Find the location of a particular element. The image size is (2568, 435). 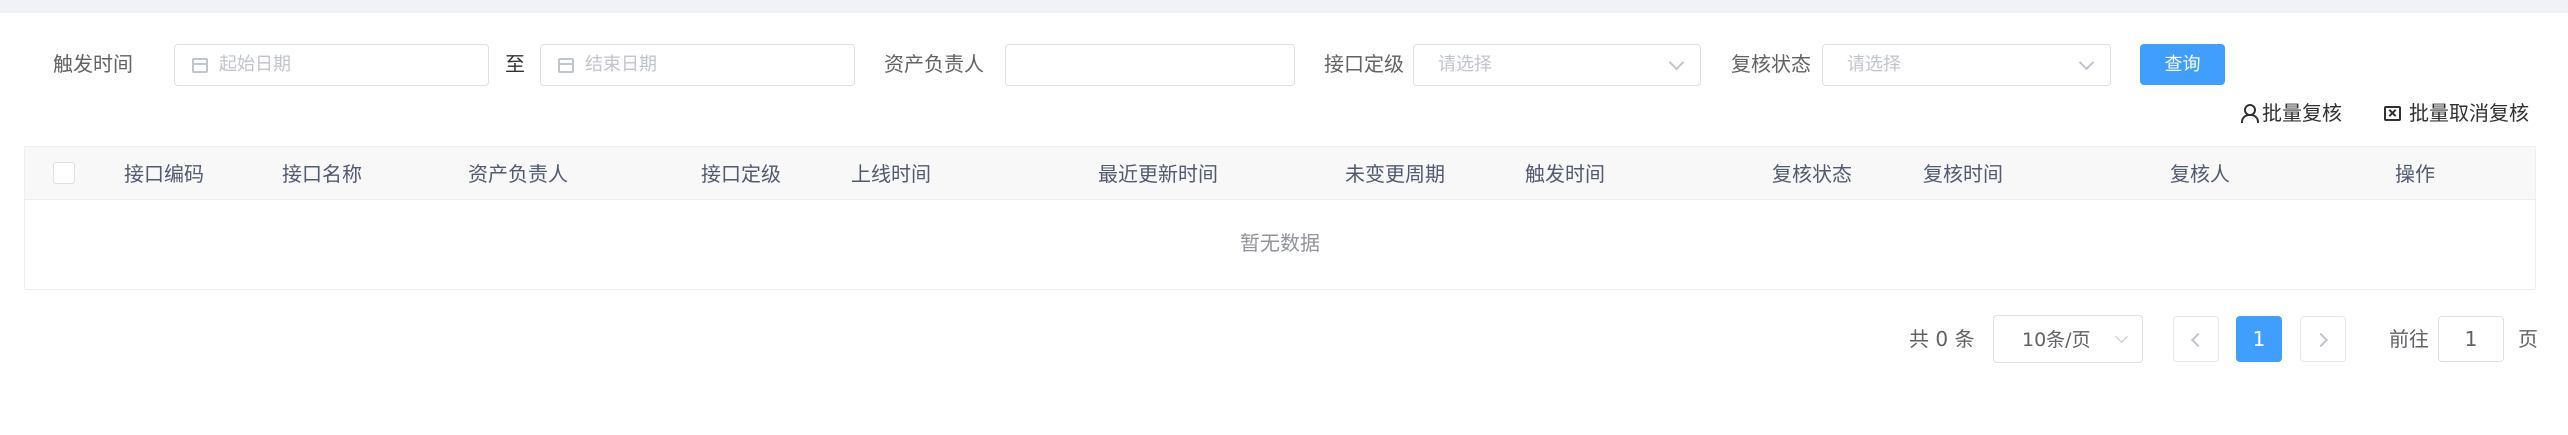

start-date-placeholder: 起始日期 is located at coordinates (255, 64).